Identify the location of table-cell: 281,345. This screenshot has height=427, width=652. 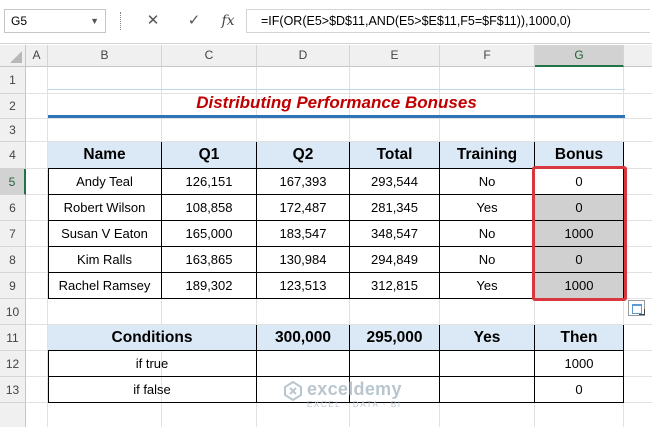
(395, 208).